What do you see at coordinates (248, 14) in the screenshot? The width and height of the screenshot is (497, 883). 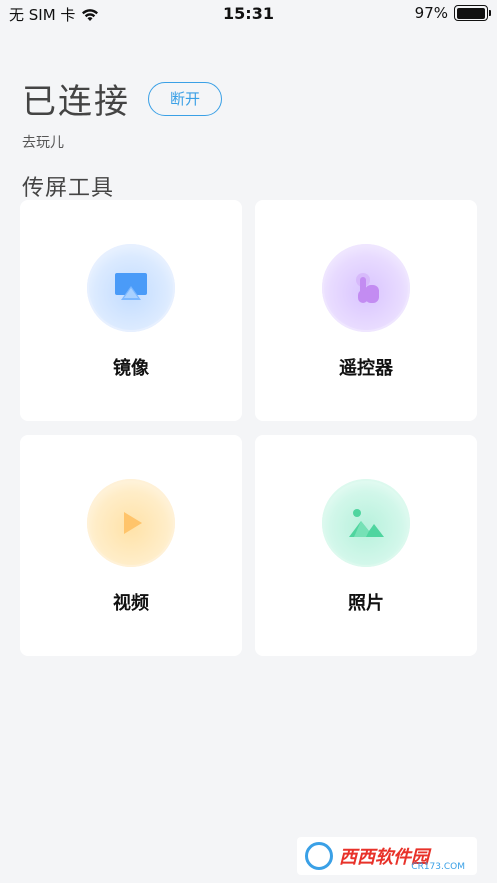 I see `status-bar: 无 SIM 卡 15:31 97%` at bounding box center [248, 14].